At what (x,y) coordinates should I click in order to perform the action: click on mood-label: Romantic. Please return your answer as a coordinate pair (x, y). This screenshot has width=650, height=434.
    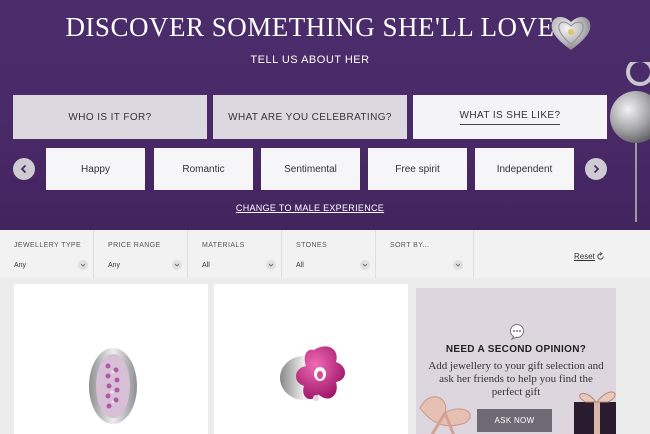
    Looking at the image, I should click on (203, 169).